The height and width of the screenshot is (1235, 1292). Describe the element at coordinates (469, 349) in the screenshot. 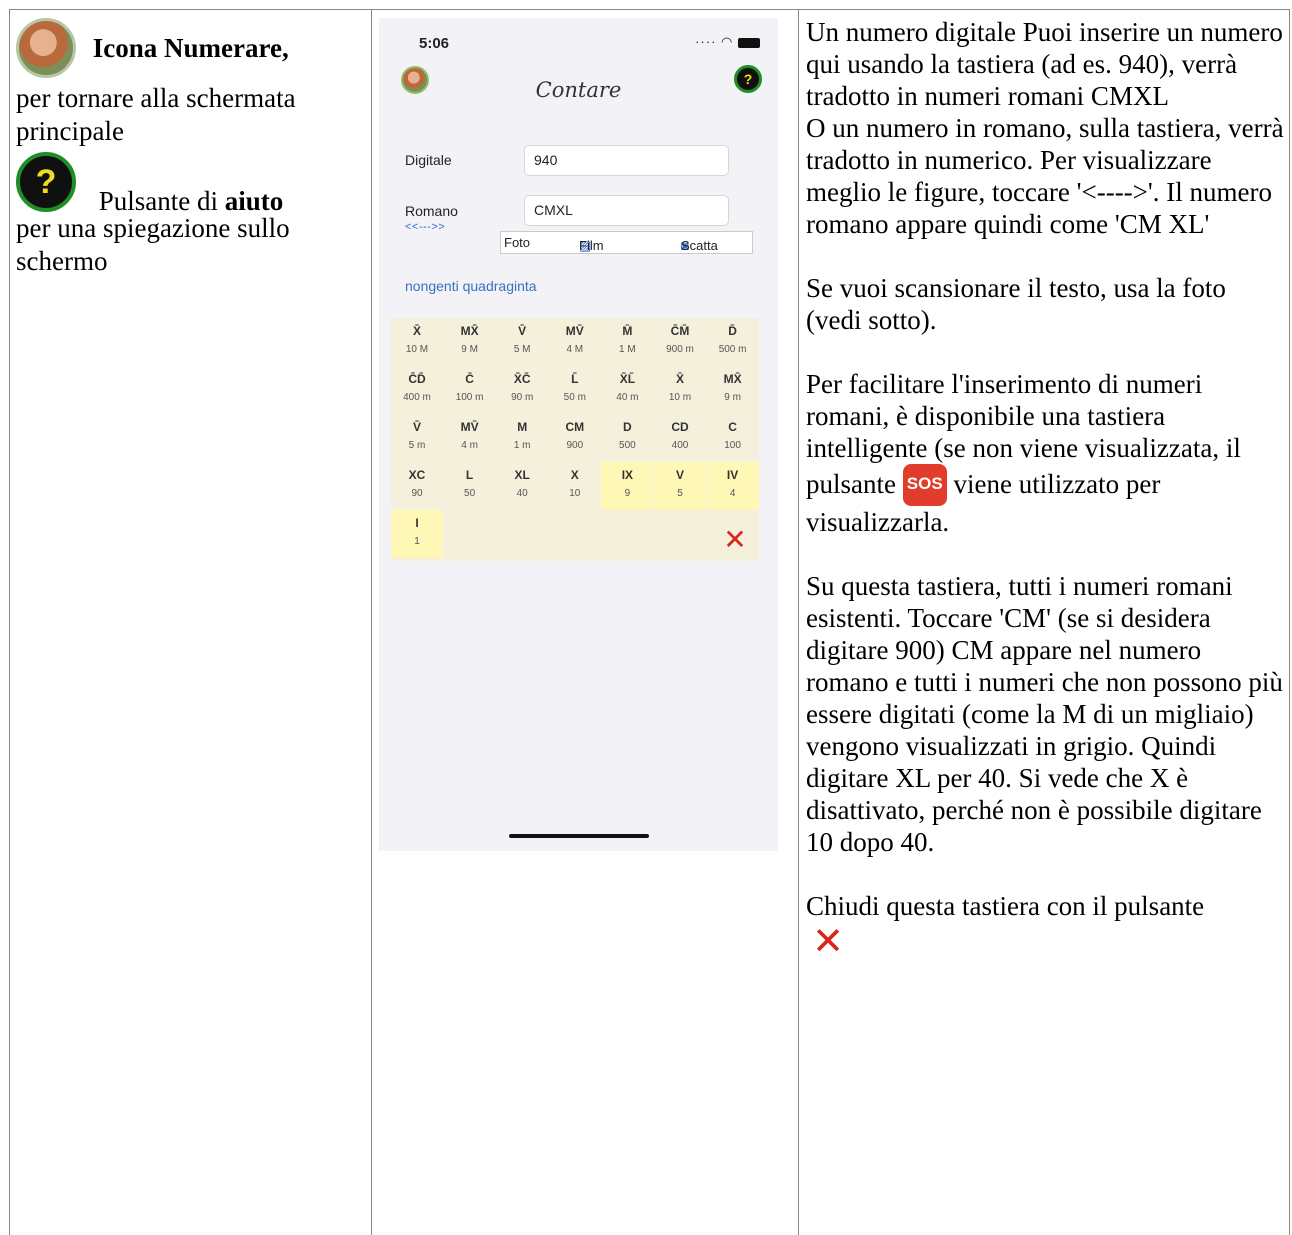

I see `key-value: 9 M` at that location.